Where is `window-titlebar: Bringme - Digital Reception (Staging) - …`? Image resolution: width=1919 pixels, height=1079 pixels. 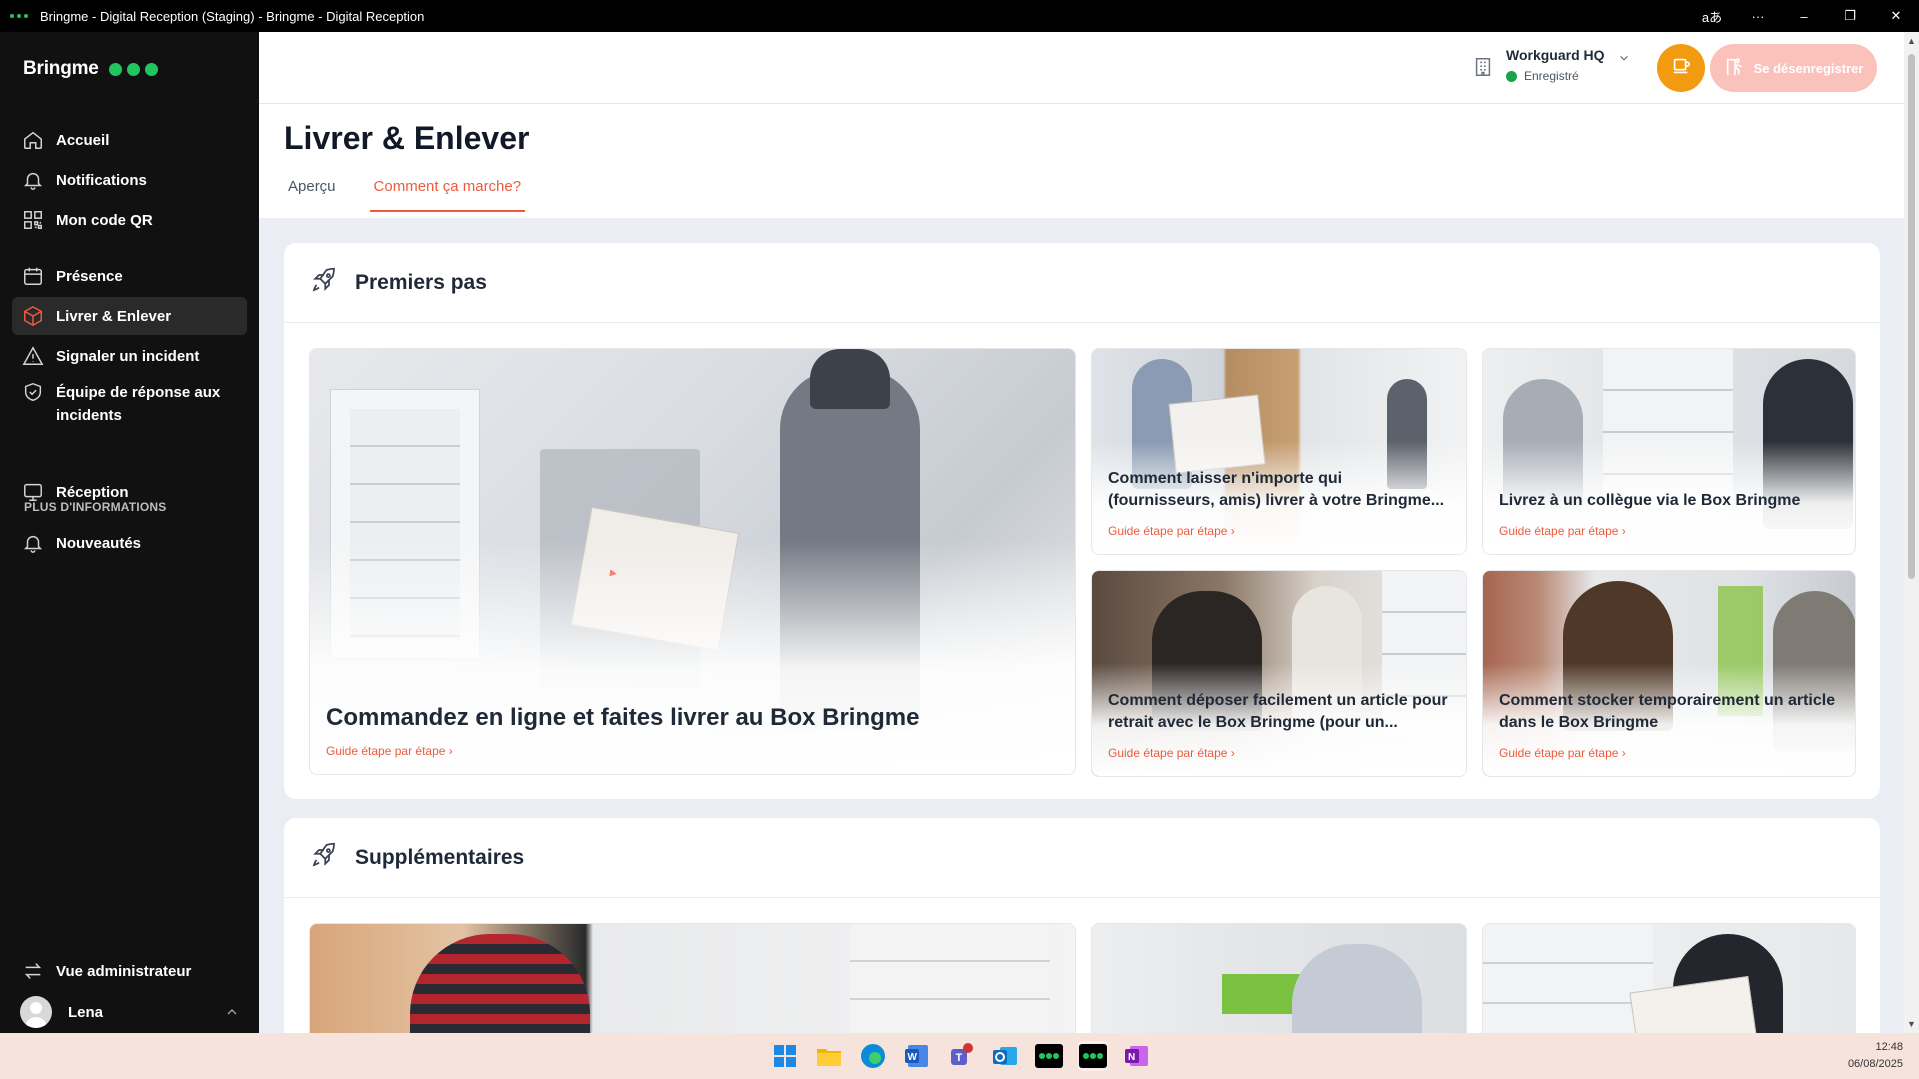 window-titlebar: Bringme - Digital Reception (Staging) - … is located at coordinates (959, 16).